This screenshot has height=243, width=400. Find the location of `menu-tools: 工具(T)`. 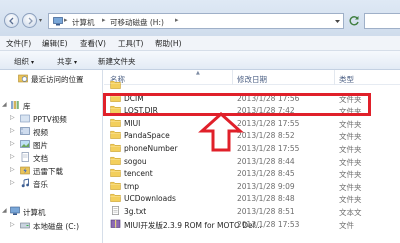

menu-tools: 工具(T) is located at coordinates (130, 43).